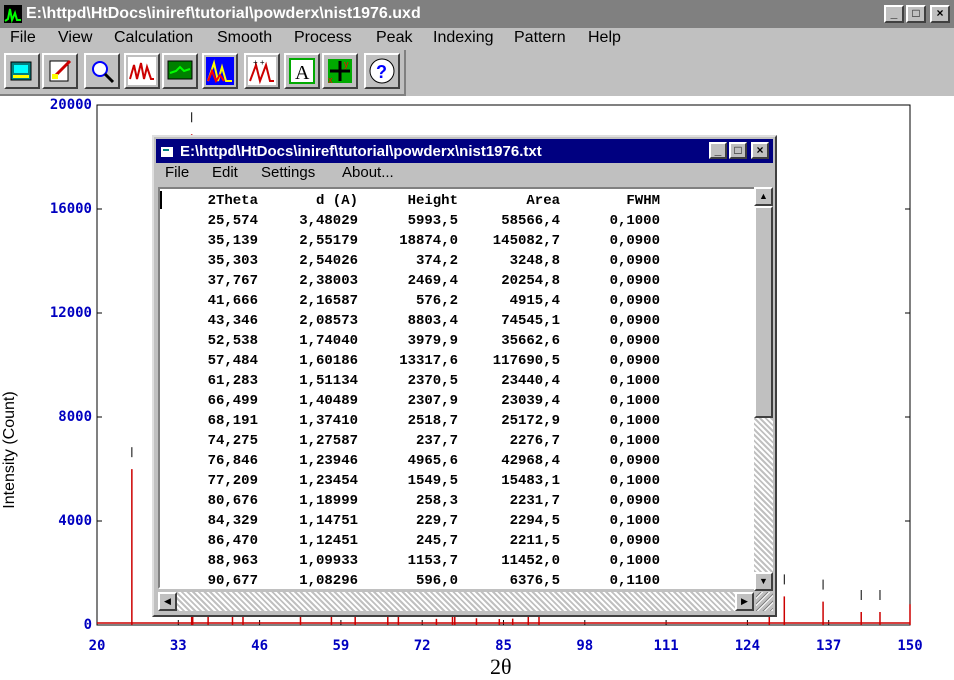  I want to click on vertical-scroll-track, so click(763, 495).